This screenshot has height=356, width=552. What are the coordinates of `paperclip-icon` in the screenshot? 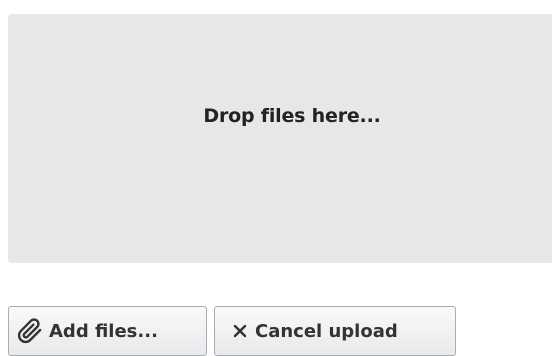 It's located at (30, 331).